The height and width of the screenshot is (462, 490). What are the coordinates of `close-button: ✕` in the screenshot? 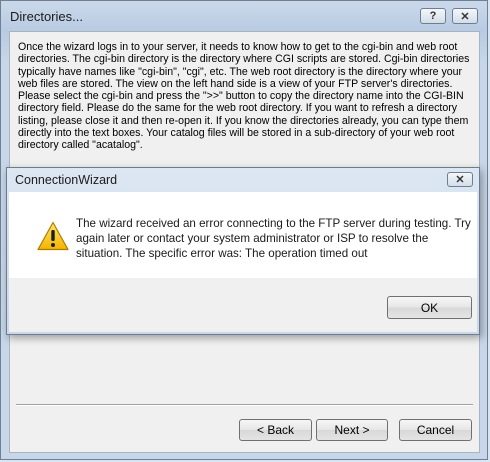 It's located at (465, 16).